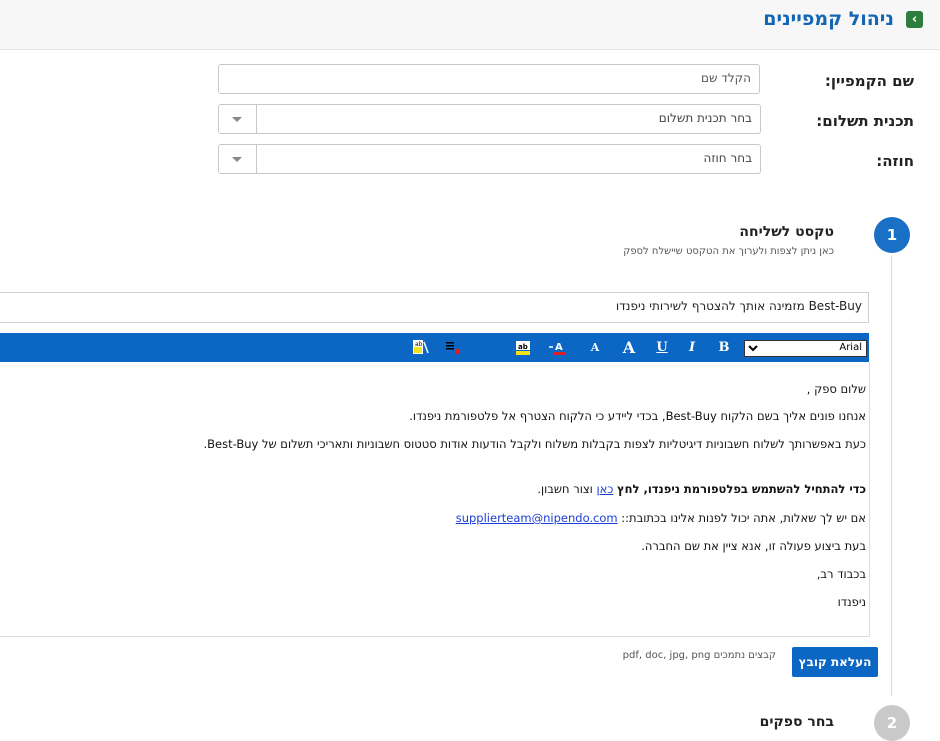 Image resolution: width=940 pixels, height=741 pixels. What do you see at coordinates (489, 159) in the screenshot?
I see `contract-select: בחר חוזה` at bounding box center [489, 159].